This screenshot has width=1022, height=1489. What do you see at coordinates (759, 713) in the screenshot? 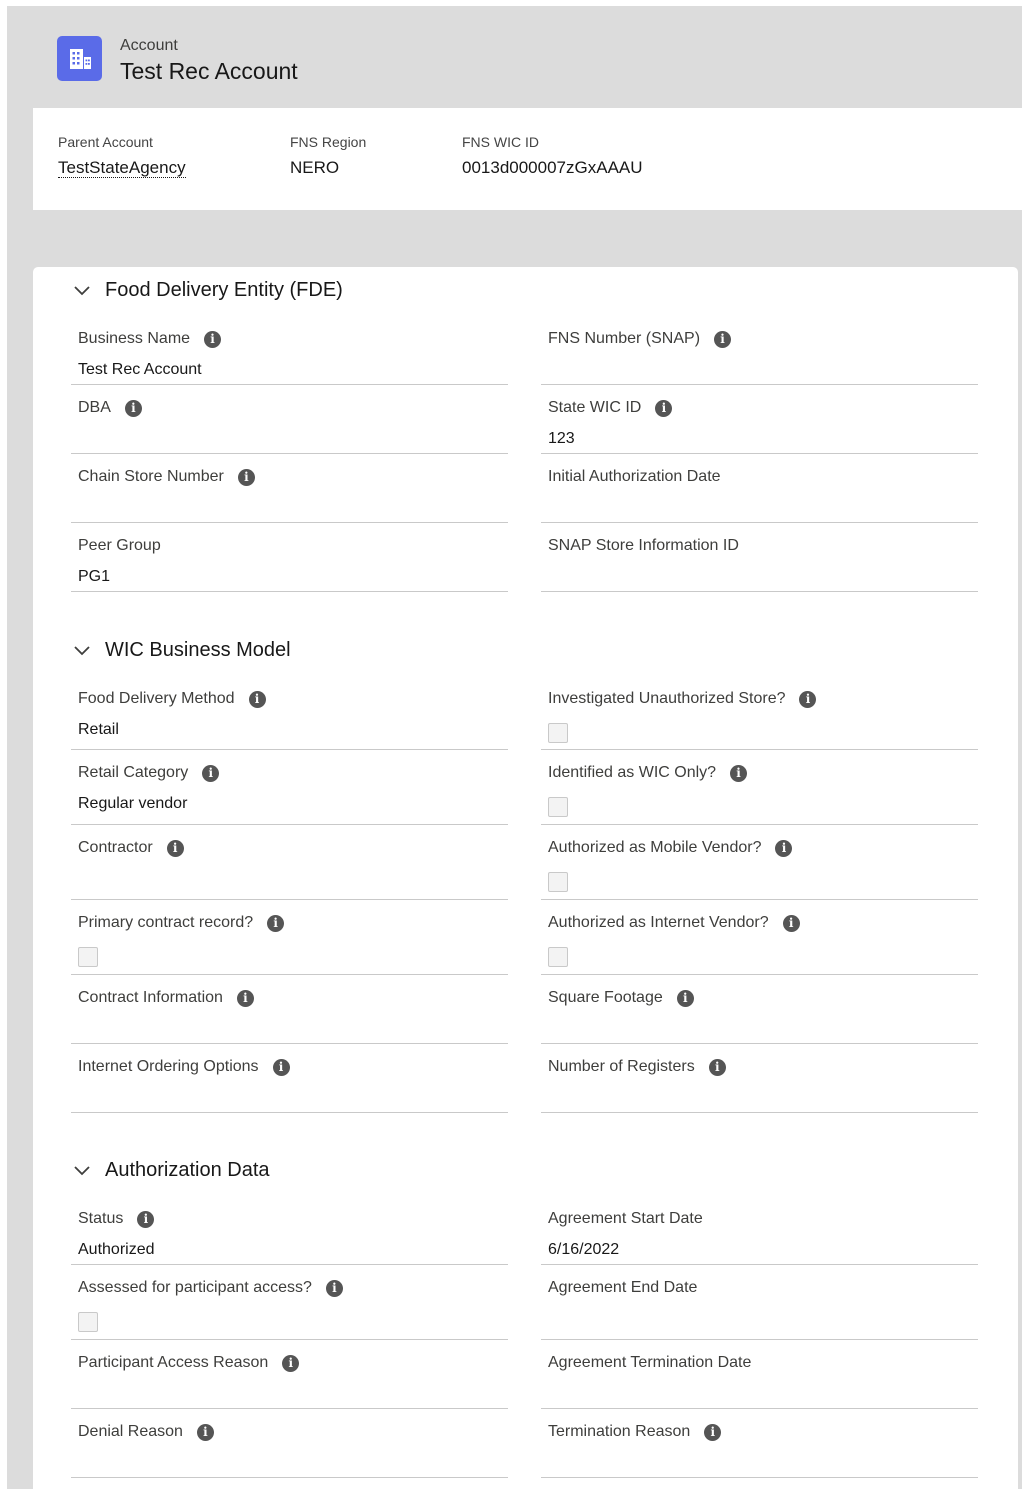
I see `detail-field: Investigated Unauthorized Store? i` at bounding box center [759, 713].